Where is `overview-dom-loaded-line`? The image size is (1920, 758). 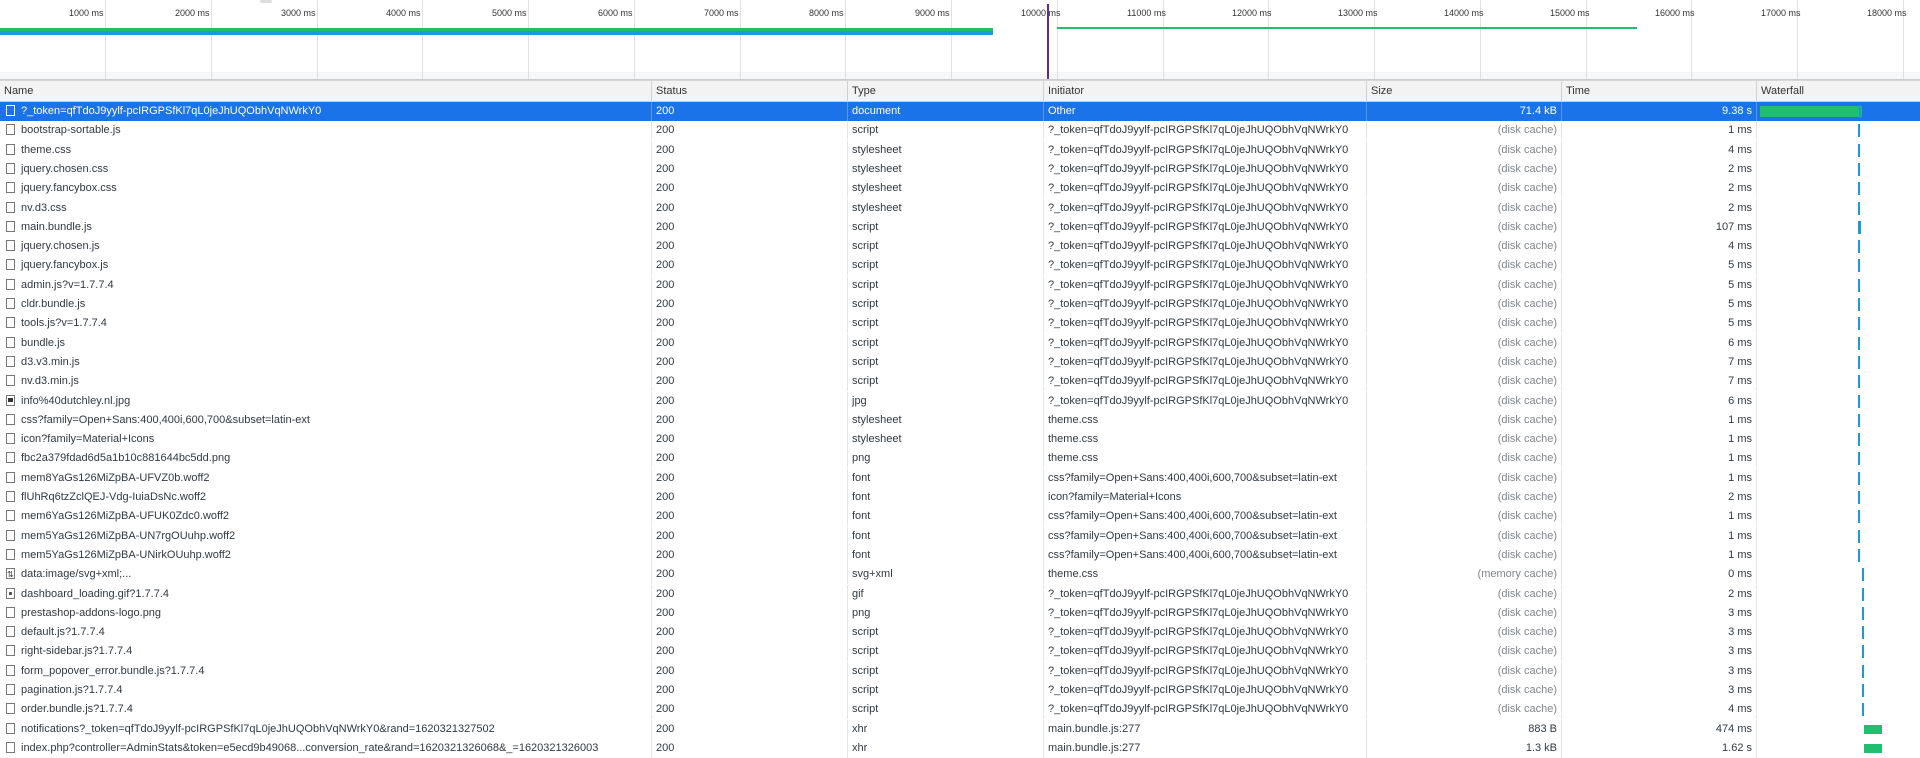 overview-dom-loaded-line is located at coordinates (1048, 41).